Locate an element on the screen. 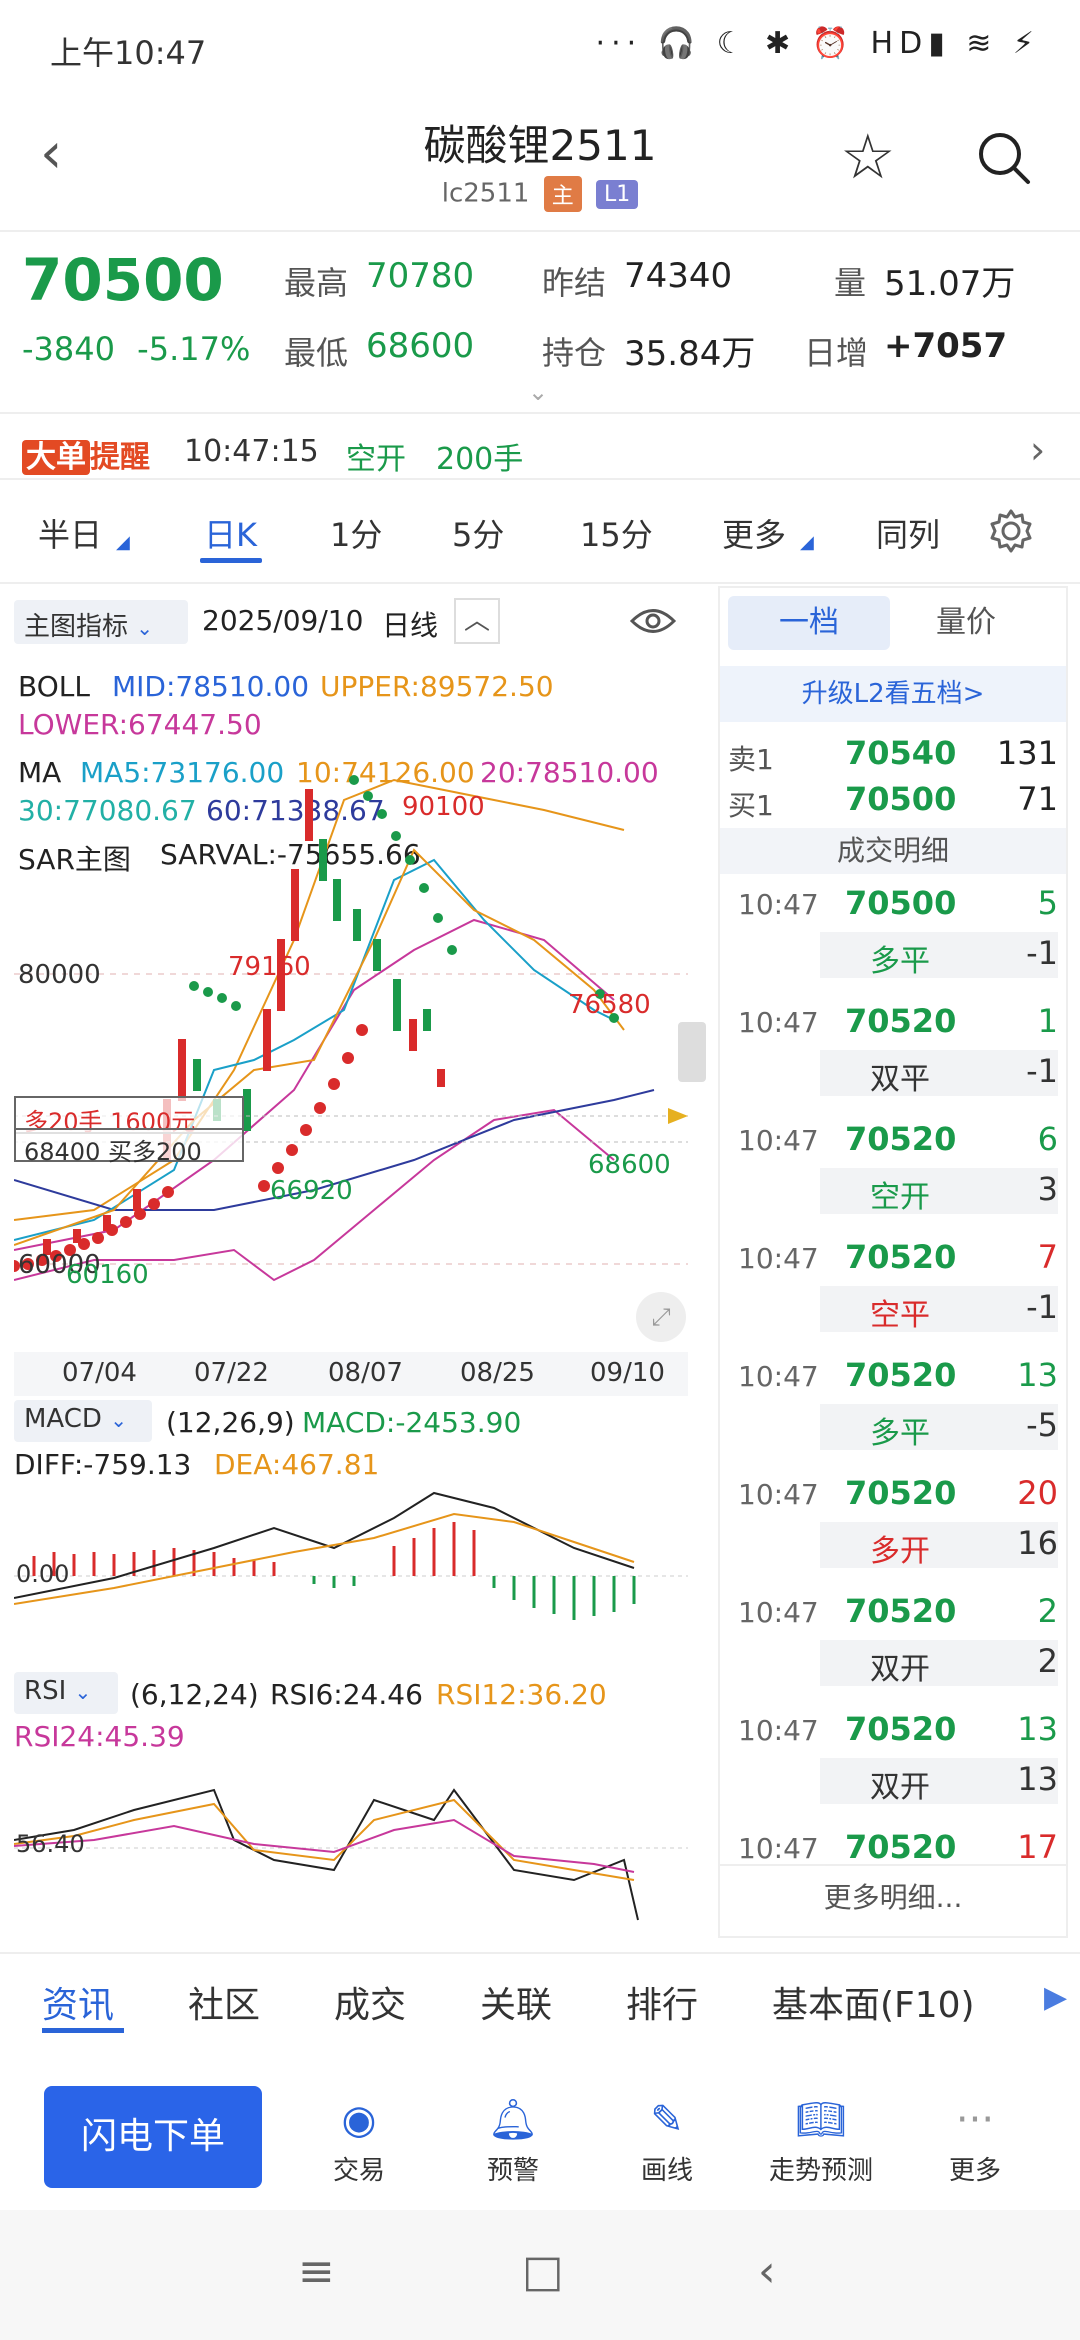 This screenshot has width=1080, height=2340. tab-half-day: 半日 is located at coordinates (70, 533).